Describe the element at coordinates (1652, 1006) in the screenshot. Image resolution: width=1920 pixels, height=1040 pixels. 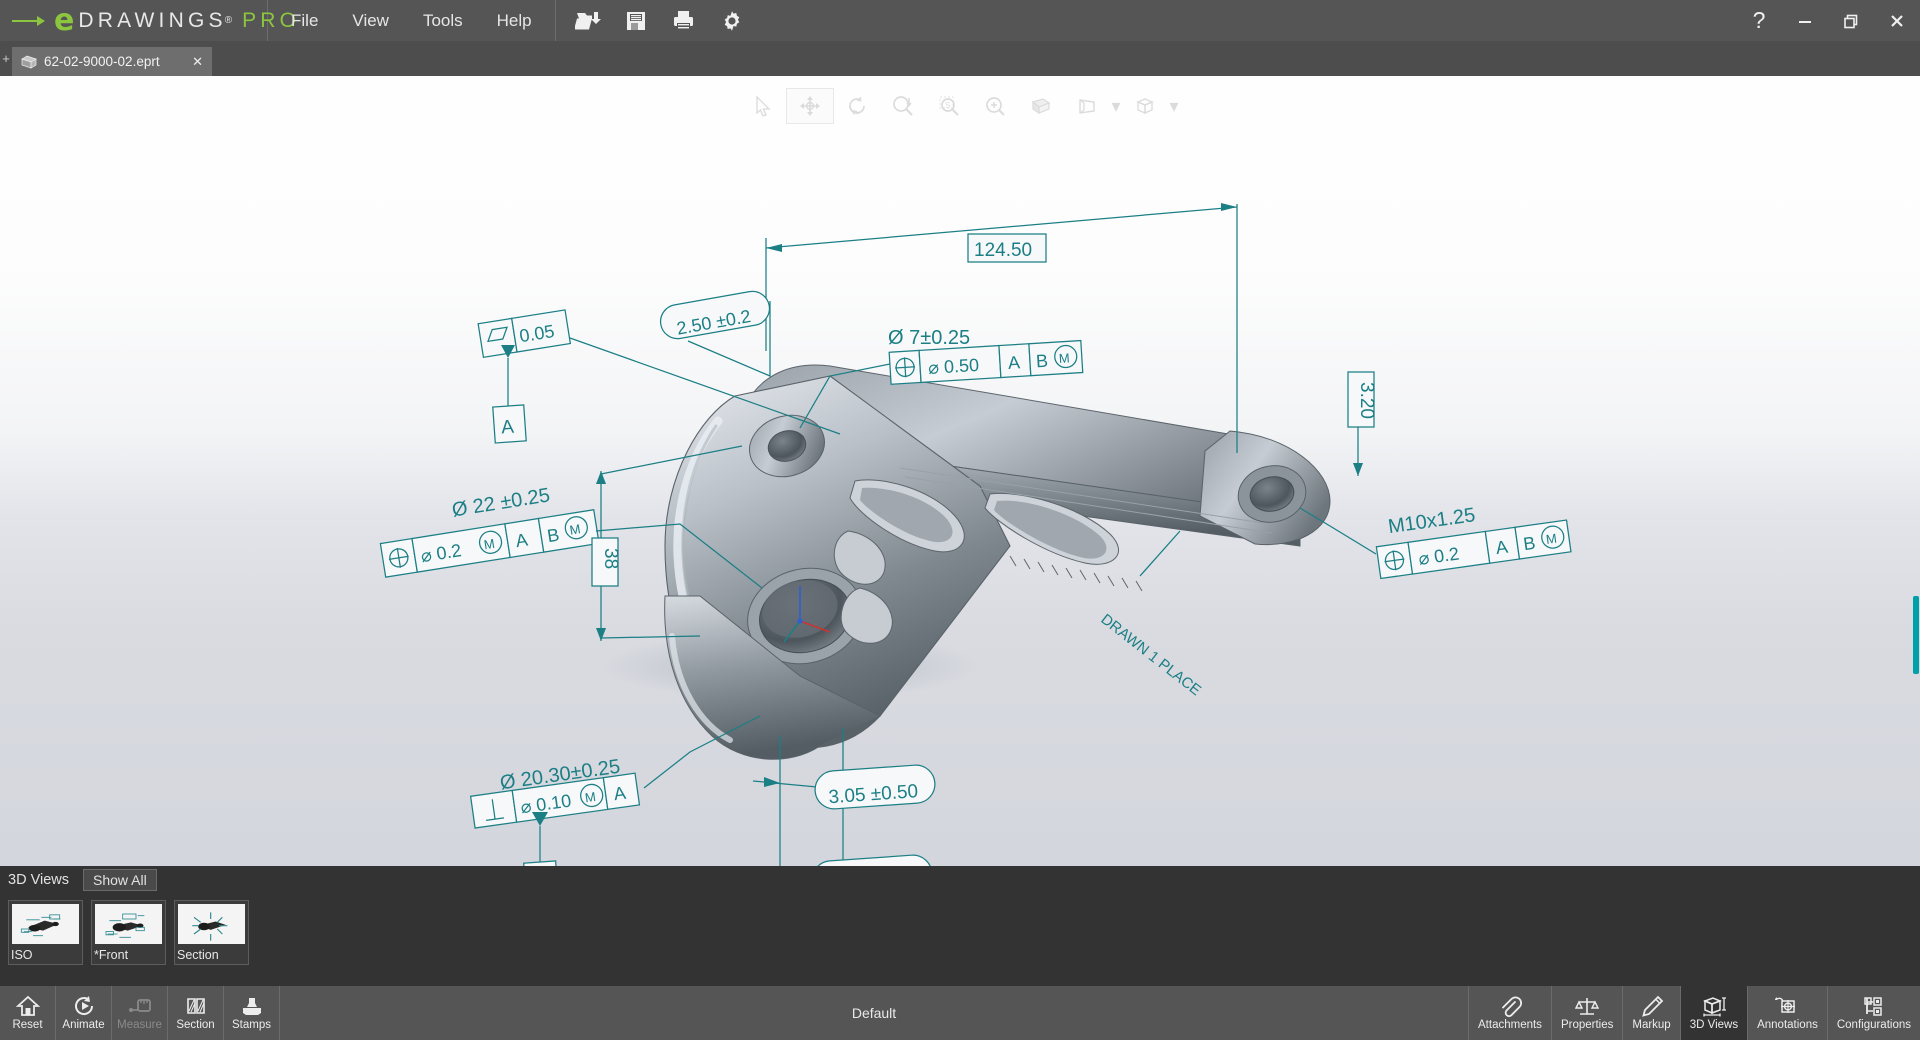
I see `pencil-icon` at that location.